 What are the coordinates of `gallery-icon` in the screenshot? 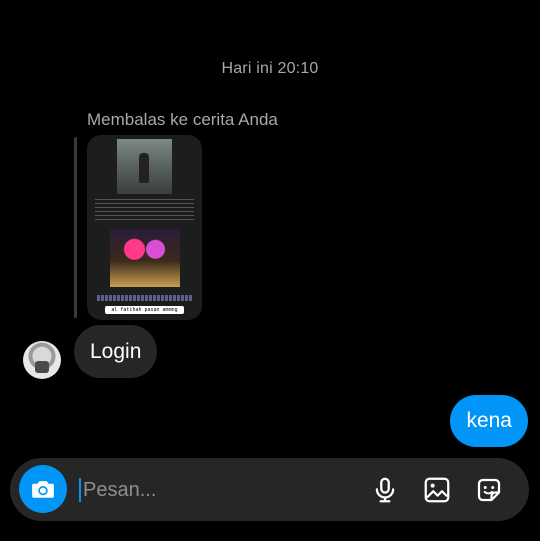 It's located at (437, 490).